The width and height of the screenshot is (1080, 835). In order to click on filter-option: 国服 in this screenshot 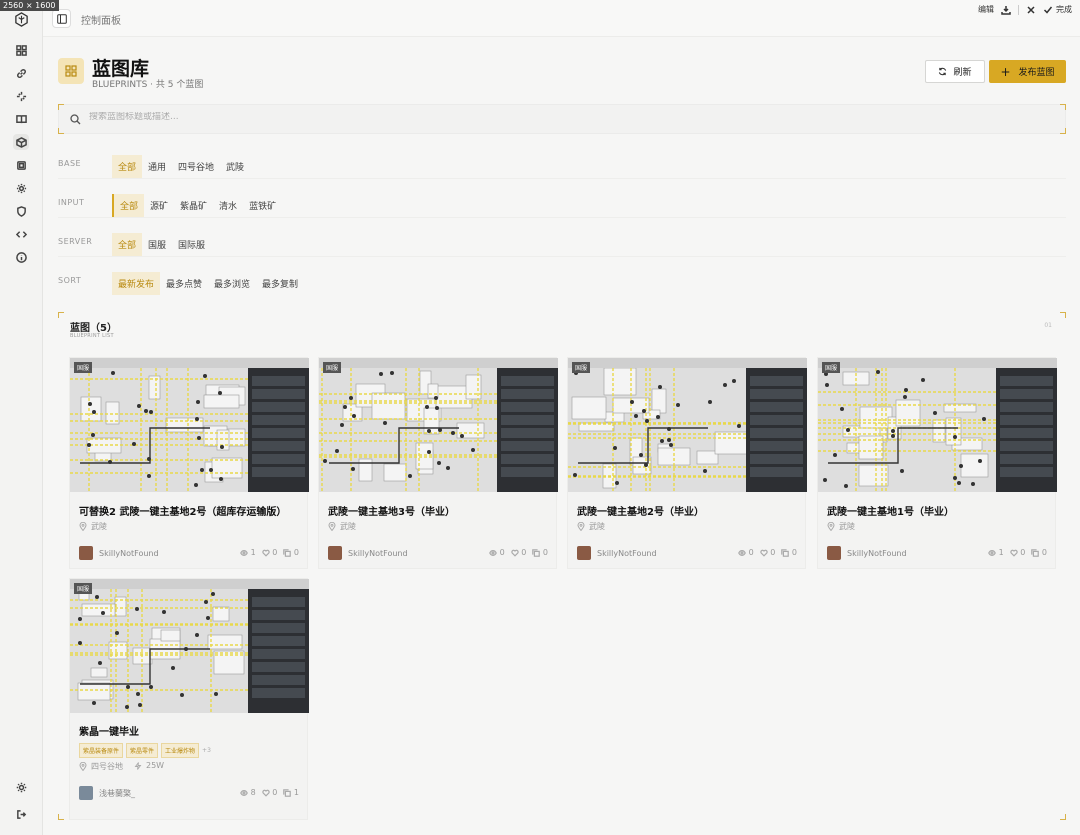, I will do `click(157, 244)`.